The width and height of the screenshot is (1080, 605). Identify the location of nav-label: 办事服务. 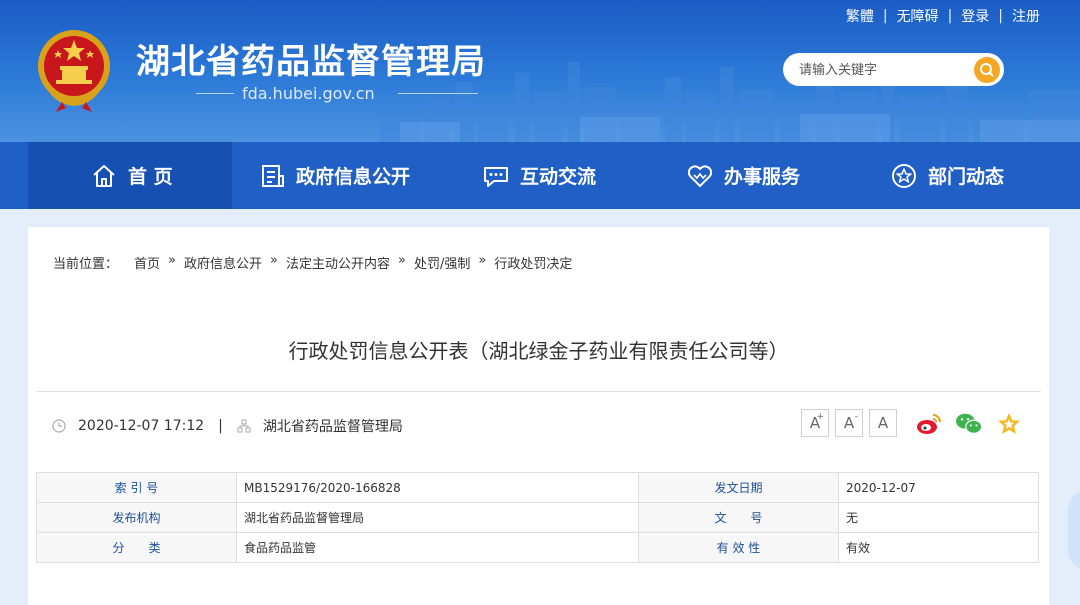
(762, 177).